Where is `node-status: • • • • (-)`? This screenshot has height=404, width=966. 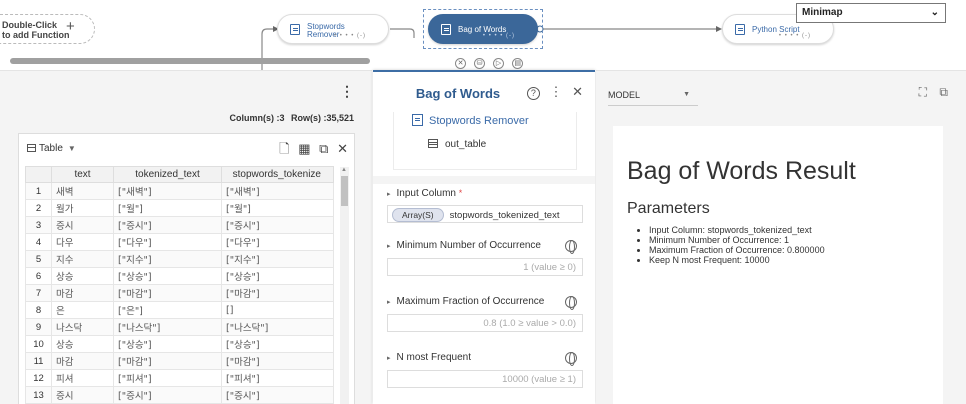 node-status: • • • • (-) is located at coordinates (794, 36).